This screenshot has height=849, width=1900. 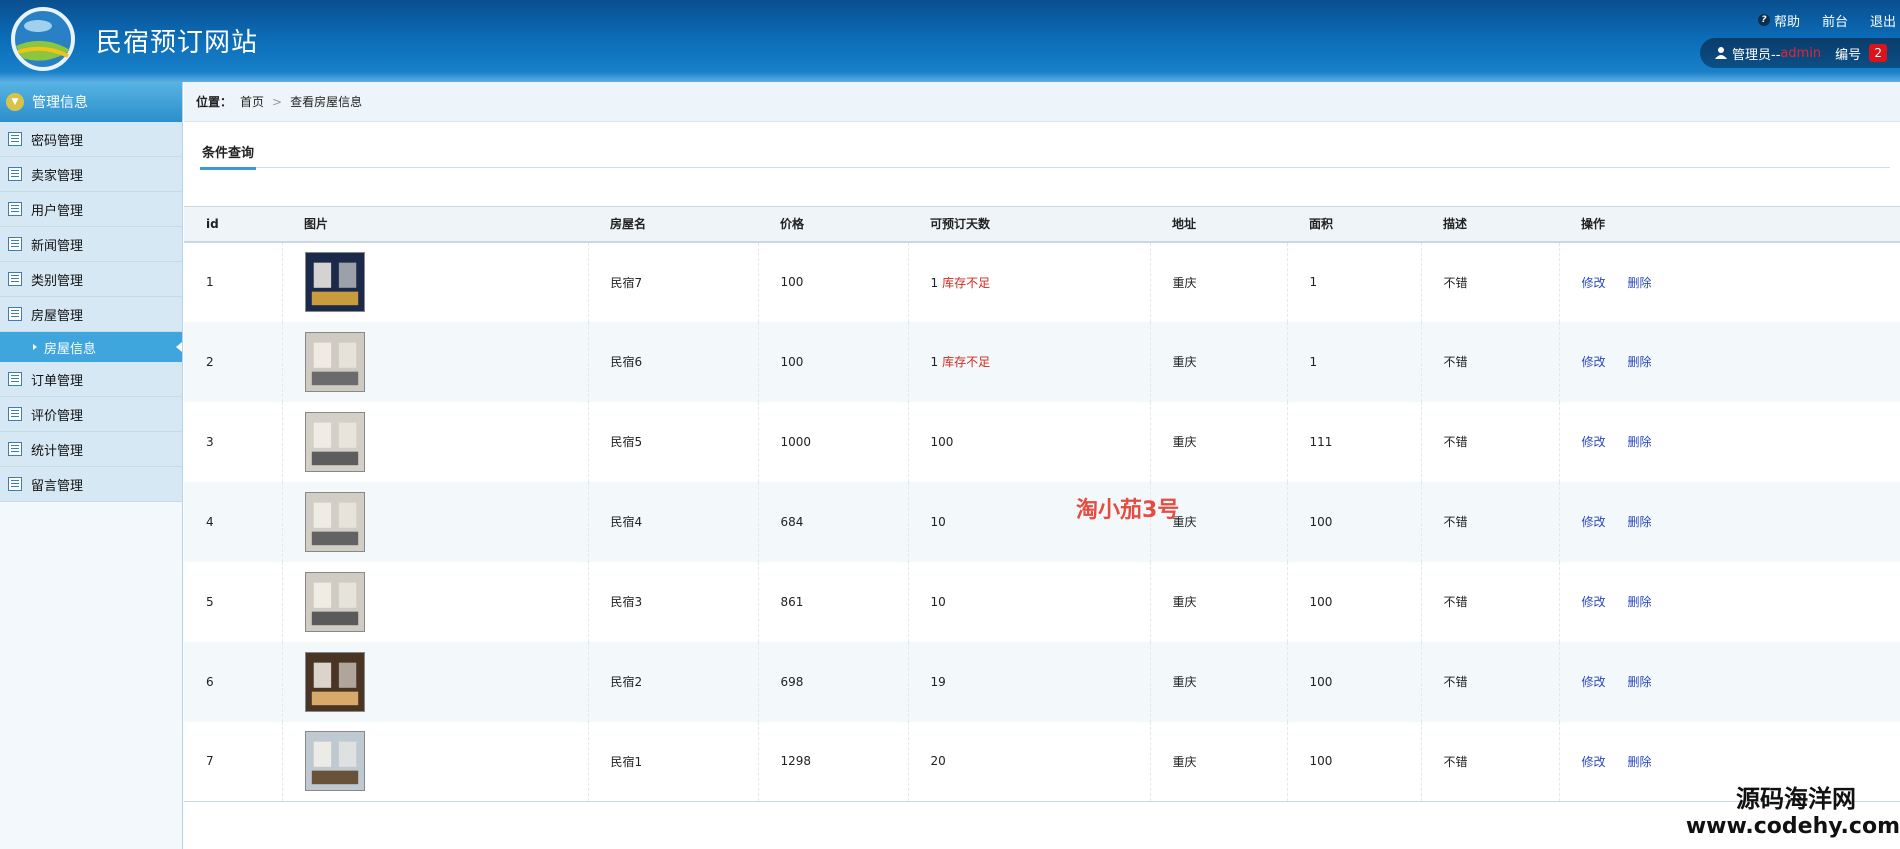 What do you see at coordinates (966, 282) in the screenshot?
I see `stock-warning: 库存不足` at bounding box center [966, 282].